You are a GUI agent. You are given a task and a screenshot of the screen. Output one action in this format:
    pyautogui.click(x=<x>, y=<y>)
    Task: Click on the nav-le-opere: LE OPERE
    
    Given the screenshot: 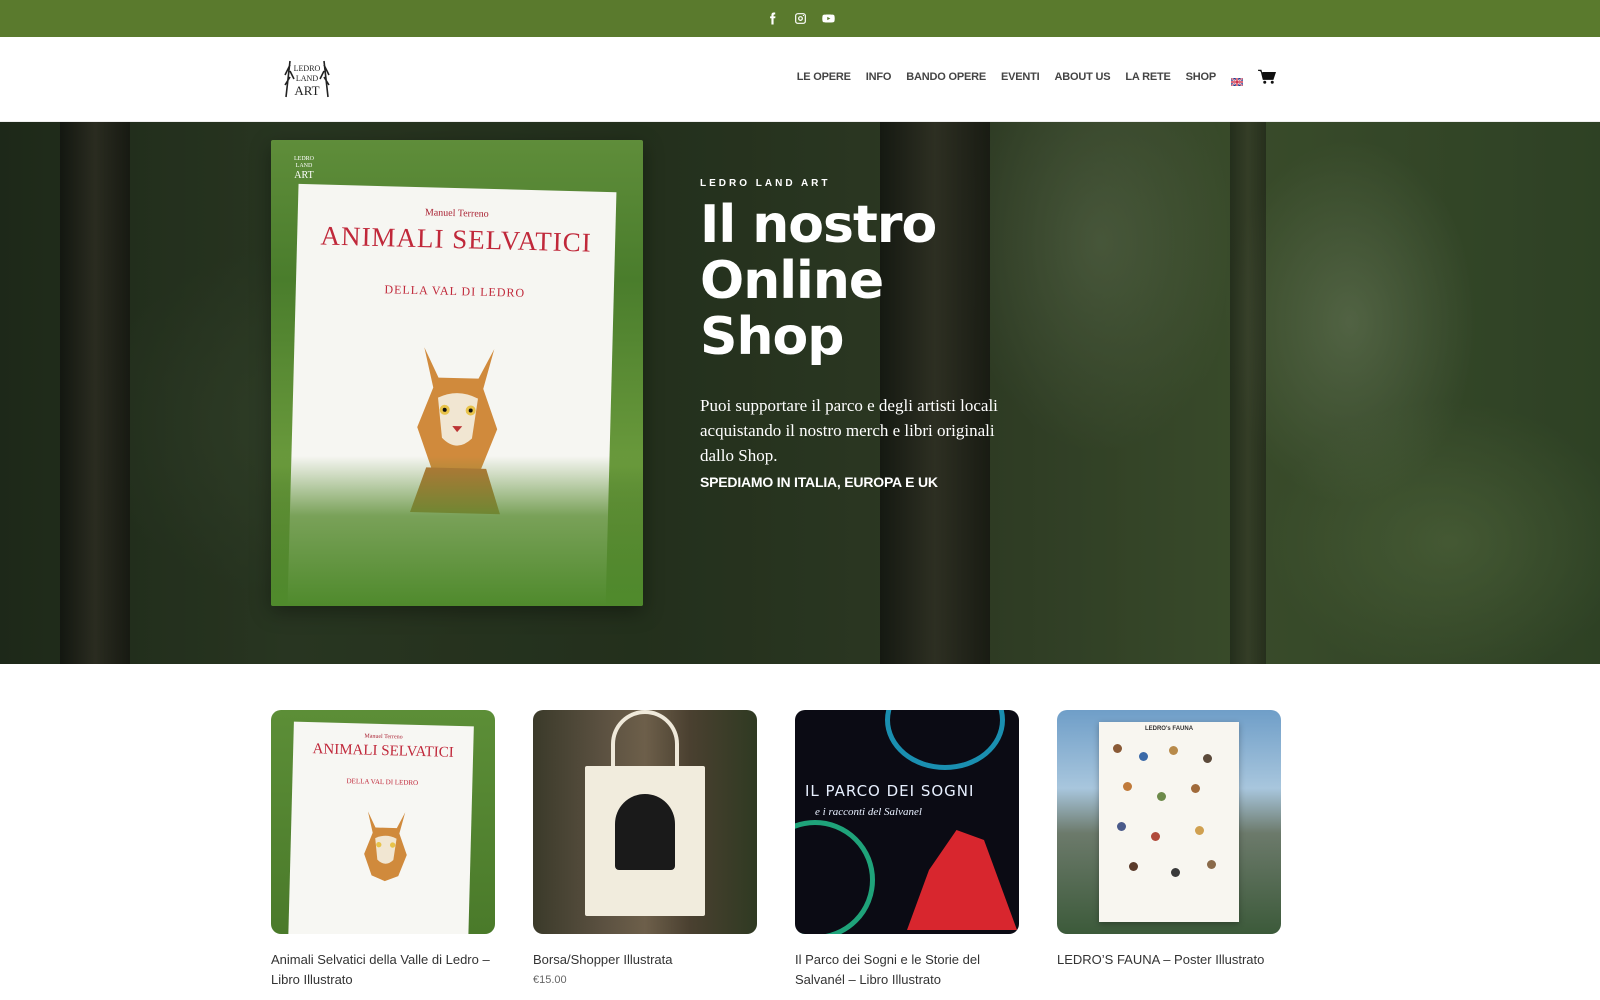 What is the action you would take?
    pyautogui.click(x=824, y=77)
    